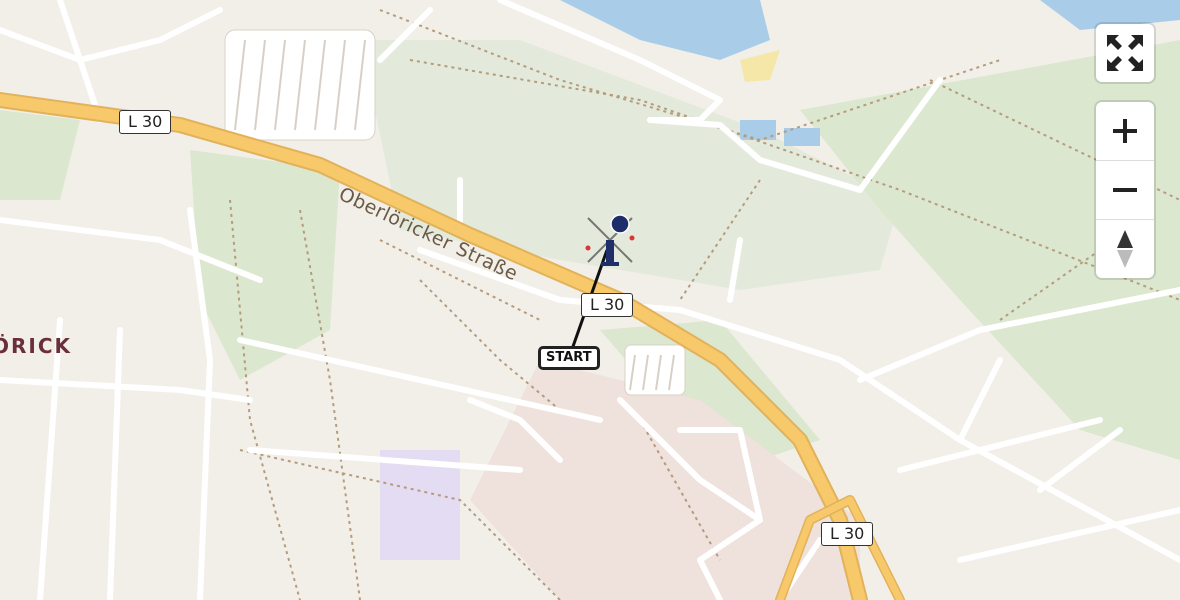 This screenshot has width=1180, height=600. I want to click on zoom-out-button, so click(1125, 189).